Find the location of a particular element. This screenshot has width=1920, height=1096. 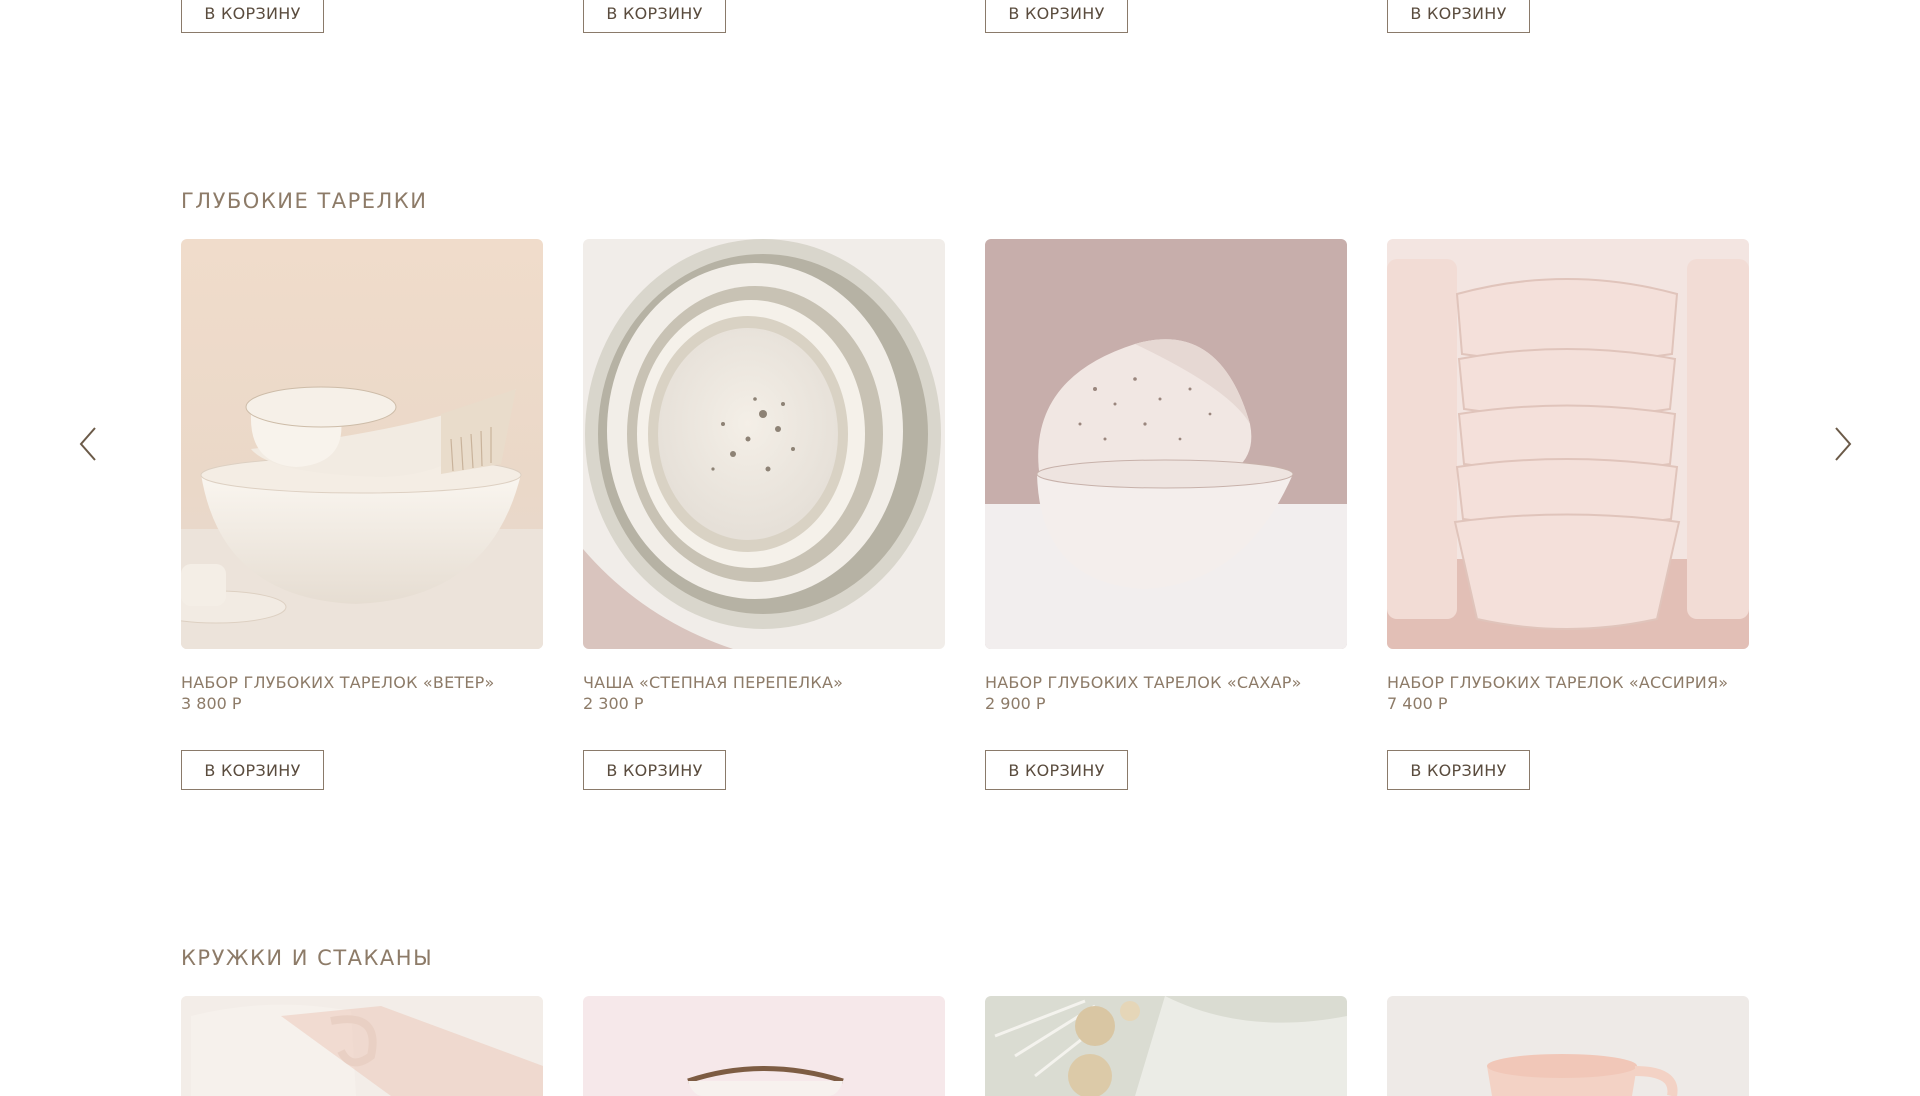

product-name-4: НАБОР ГЛУБОКИХ ТАРЕЛОК «АССИРИЯ» is located at coordinates (1557, 682).